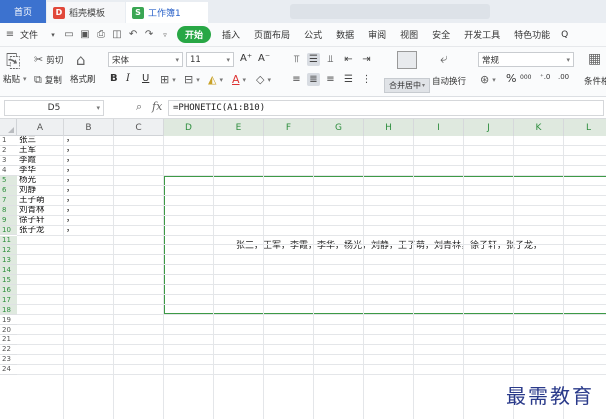 The image size is (606, 419). What do you see at coordinates (41, 180) in the screenshot?
I see `cell-a5: 杨光` at bounding box center [41, 180].